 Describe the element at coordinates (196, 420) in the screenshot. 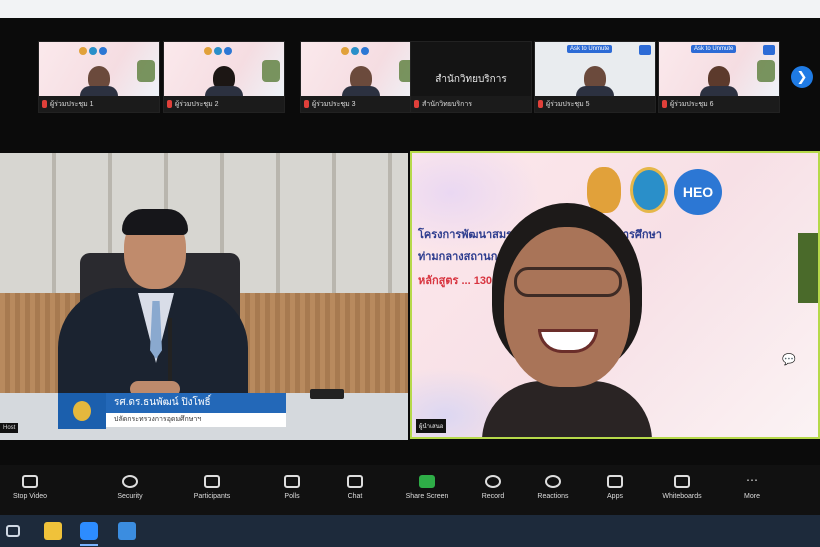

I see `speaker-title: ปลัดกระทรวงการอุดมศึกษาฯ` at that location.